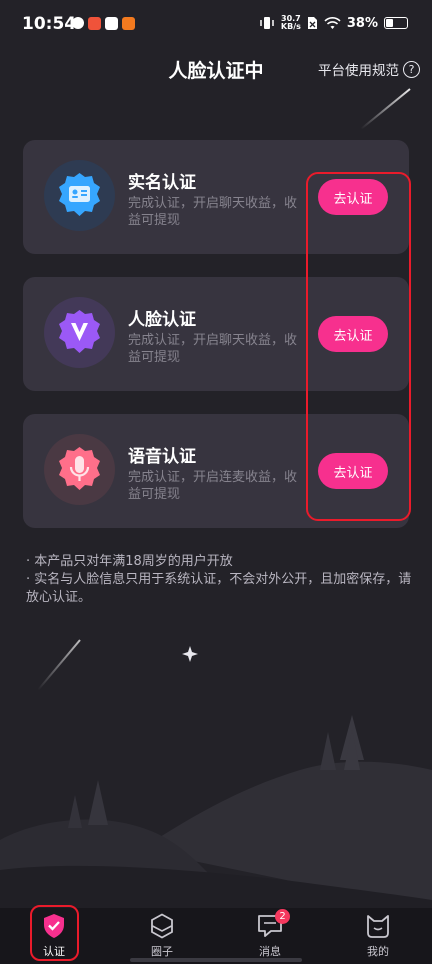  What do you see at coordinates (358, 71) in the screenshot?
I see `platform-rules-label: 平台使用规范` at bounding box center [358, 71].